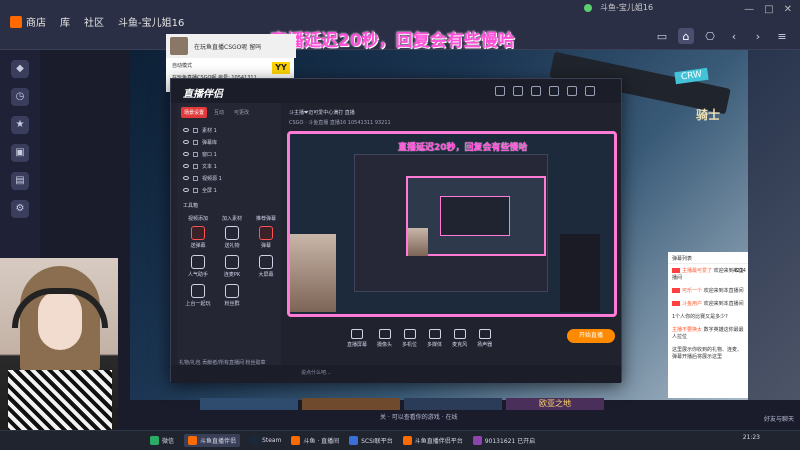 The width and height of the screenshot is (800, 450). I want to click on scene-item: 文本 1, so click(229, 166).